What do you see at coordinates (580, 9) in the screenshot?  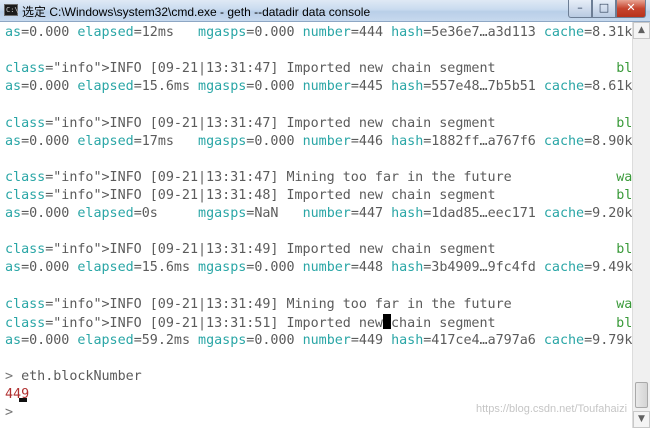 I see `minimize-button: –` at bounding box center [580, 9].